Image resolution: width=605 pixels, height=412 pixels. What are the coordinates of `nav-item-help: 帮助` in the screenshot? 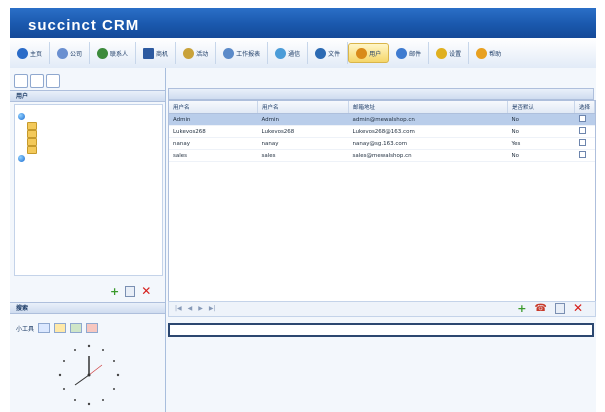 It's located at (488, 53).